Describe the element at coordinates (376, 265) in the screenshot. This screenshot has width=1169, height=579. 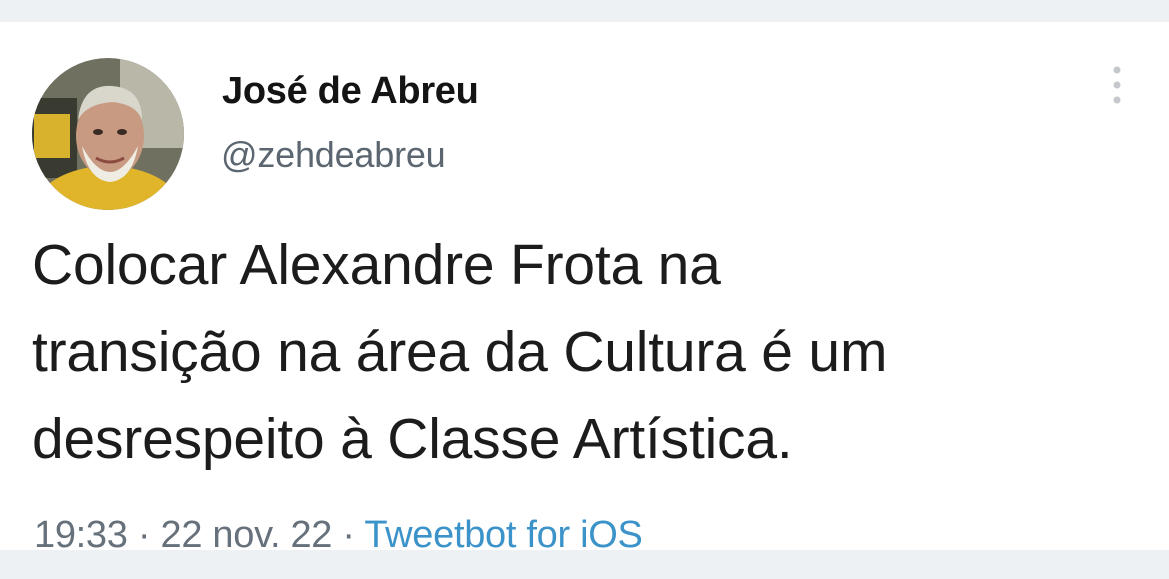
I see `tweet-text-line: Colocar Alexandre Frota na` at that location.